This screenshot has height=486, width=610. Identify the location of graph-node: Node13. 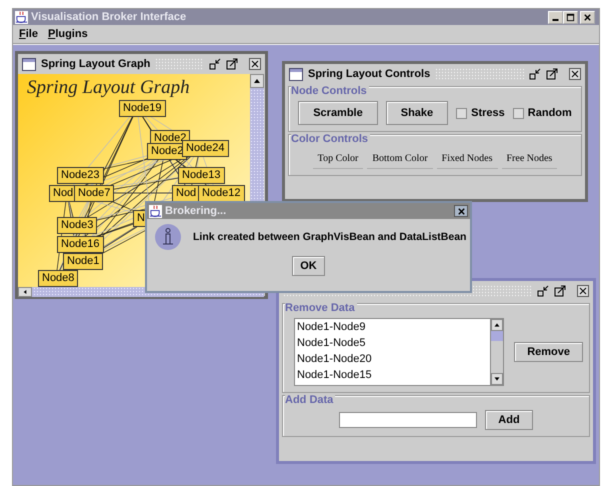
(201, 175).